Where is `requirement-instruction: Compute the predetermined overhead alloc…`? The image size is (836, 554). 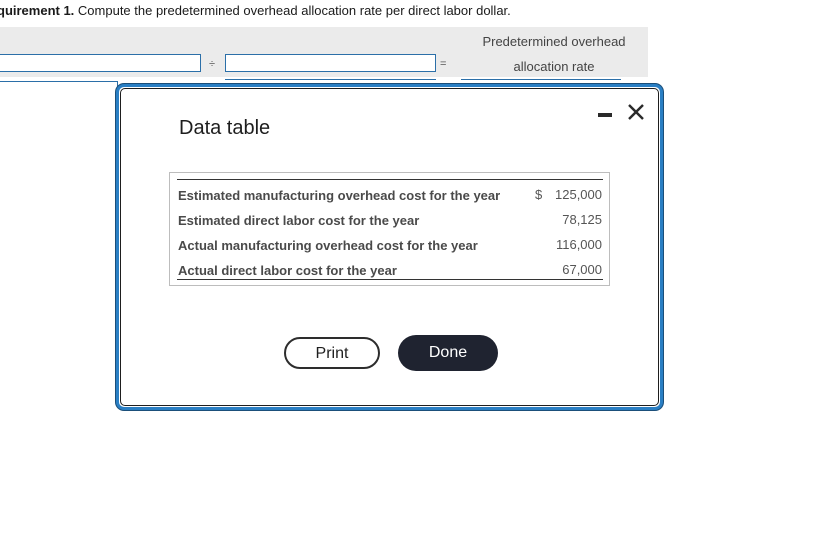 requirement-instruction: Compute the predetermined overhead alloc… is located at coordinates (292, 10).